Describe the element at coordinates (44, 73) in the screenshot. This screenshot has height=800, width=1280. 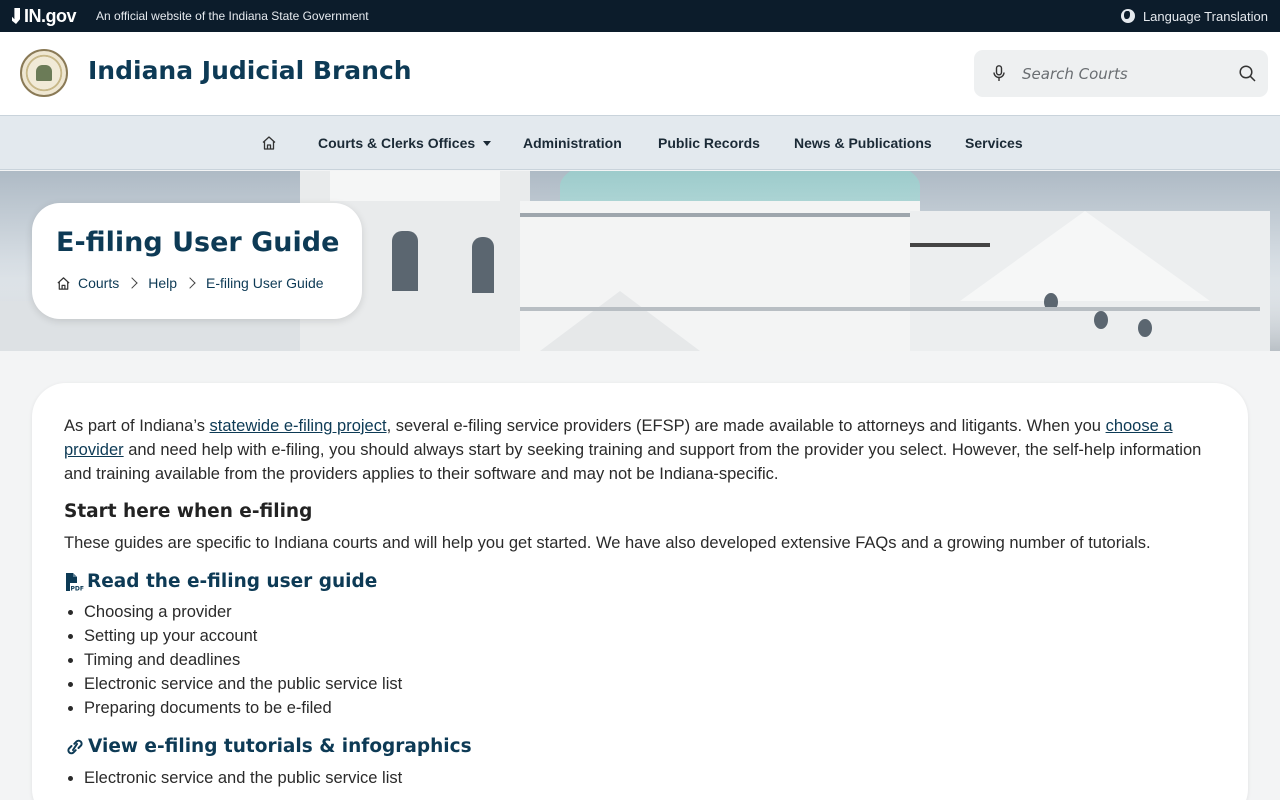
I see `state-seal-icon` at that location.